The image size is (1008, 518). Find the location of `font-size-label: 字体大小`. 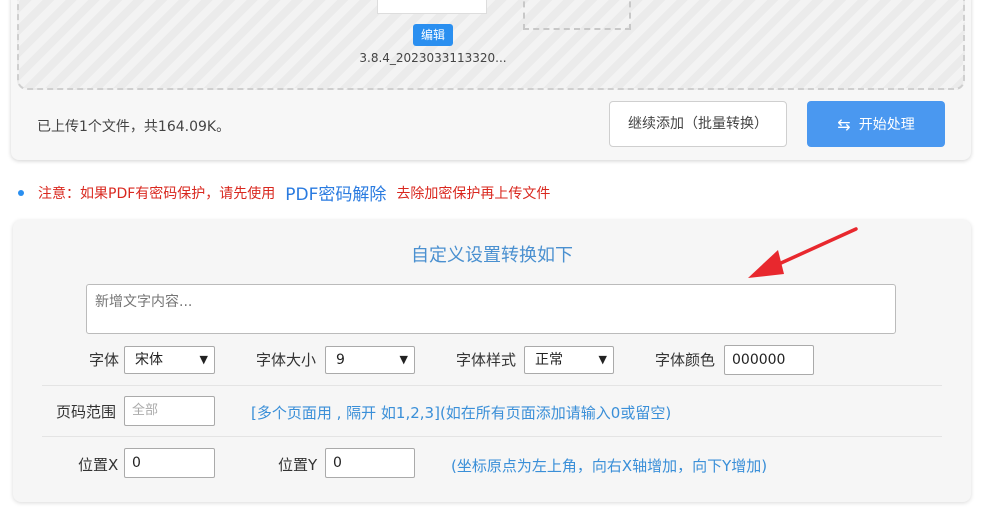

font-size-label: 字体大小 is located at coordinates (286, 360).